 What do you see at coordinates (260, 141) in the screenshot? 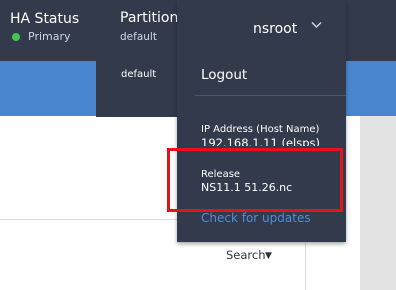
I see `ip-address-value: 192.168.1.11 (elsps)` at bounding box center [260, 141].